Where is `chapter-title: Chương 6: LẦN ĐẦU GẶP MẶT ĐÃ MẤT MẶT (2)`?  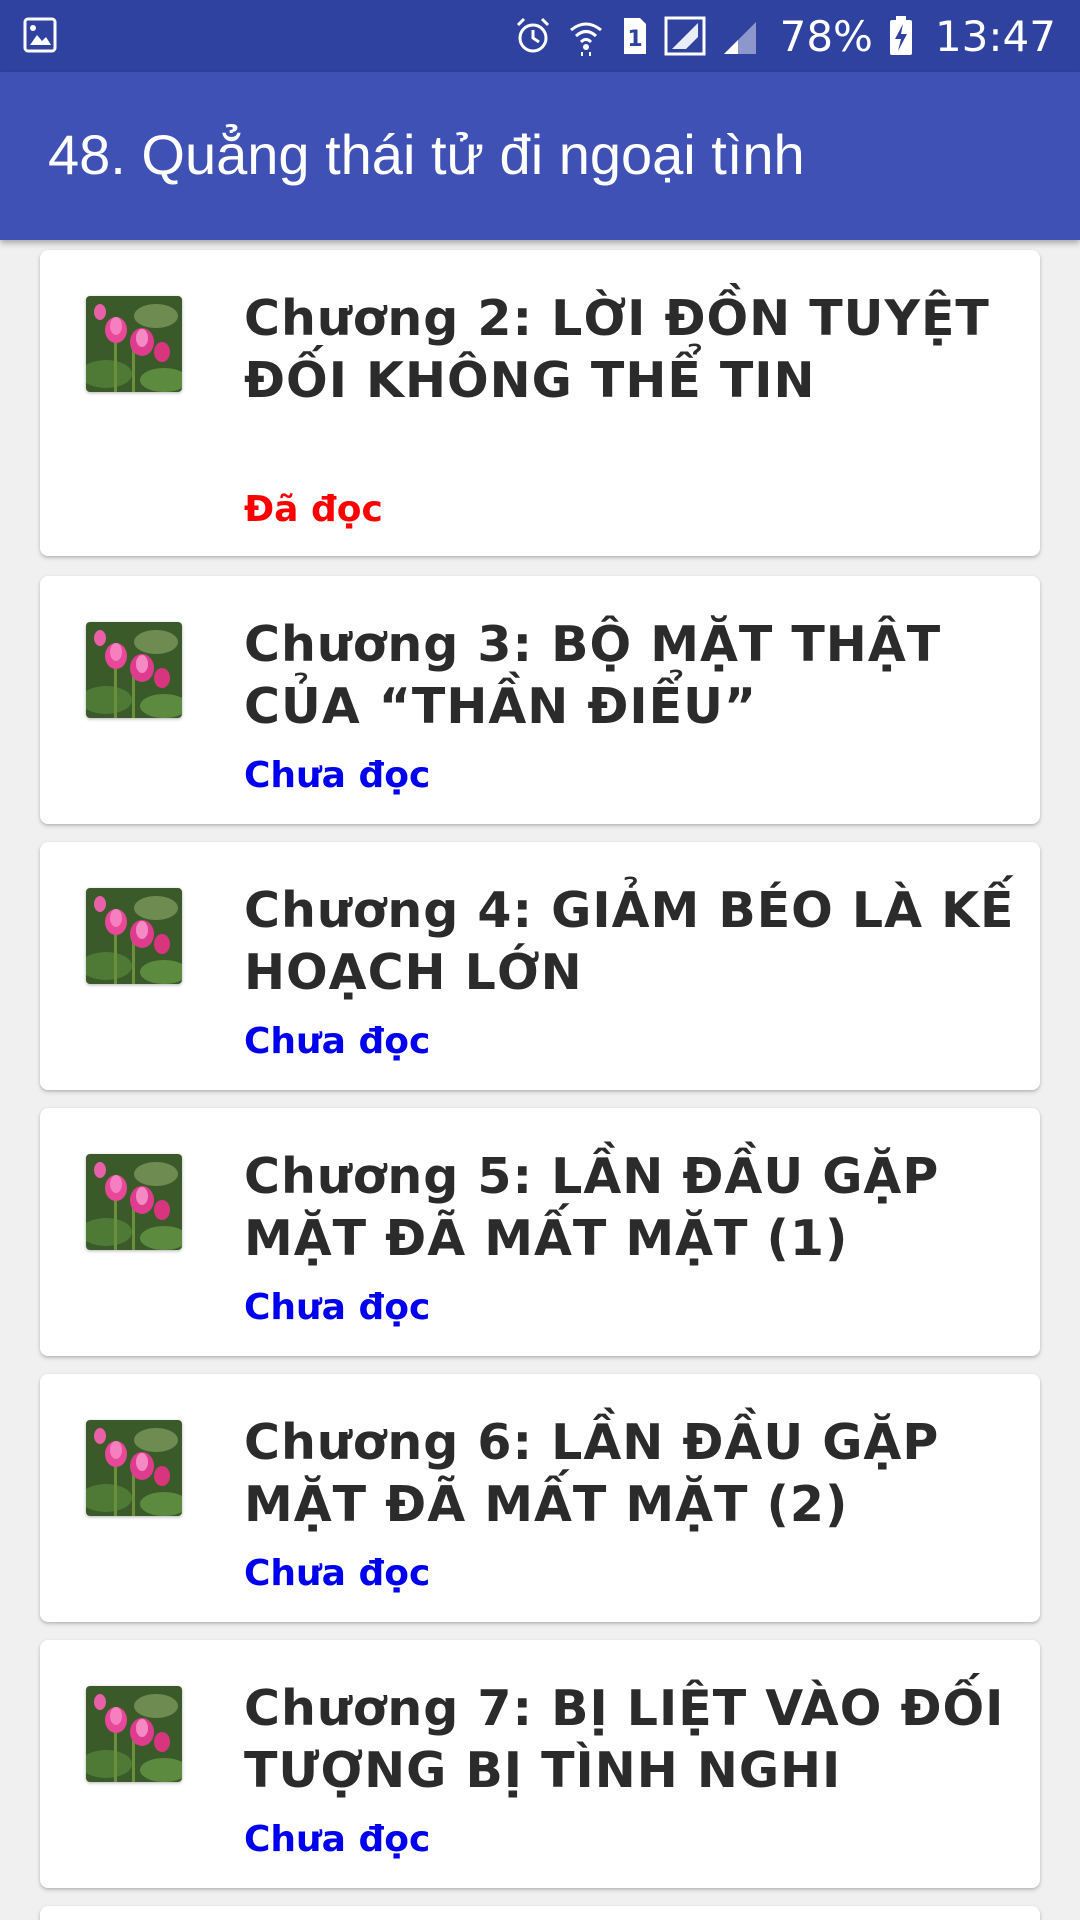
chapter-title: Chương 6: LẦN ĐẦU GẶP MẶT ĐÃ MẤT MẶT (2) is located at coordinates (592, 1473).